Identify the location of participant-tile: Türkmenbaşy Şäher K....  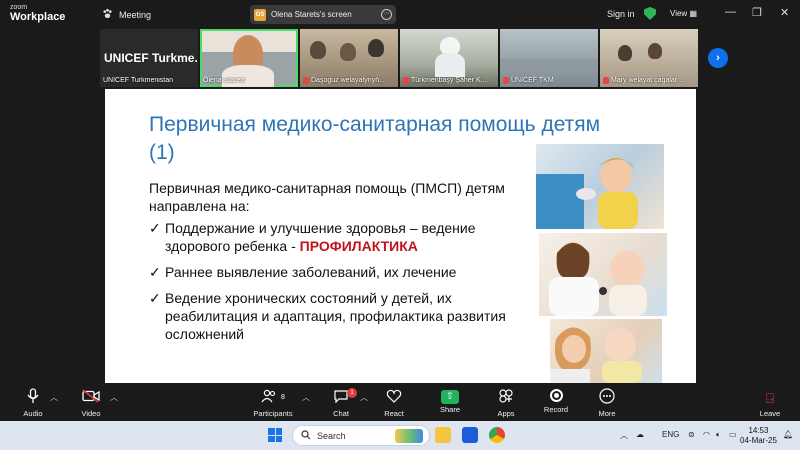
(449, 58).